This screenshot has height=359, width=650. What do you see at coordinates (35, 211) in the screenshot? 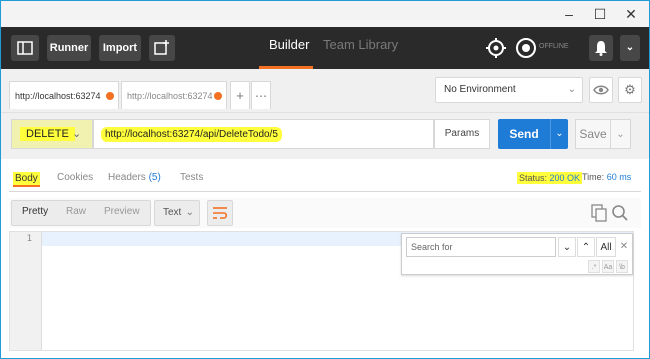
I see `view-pretty-button: Pretty` at bounding box center [35, 211].